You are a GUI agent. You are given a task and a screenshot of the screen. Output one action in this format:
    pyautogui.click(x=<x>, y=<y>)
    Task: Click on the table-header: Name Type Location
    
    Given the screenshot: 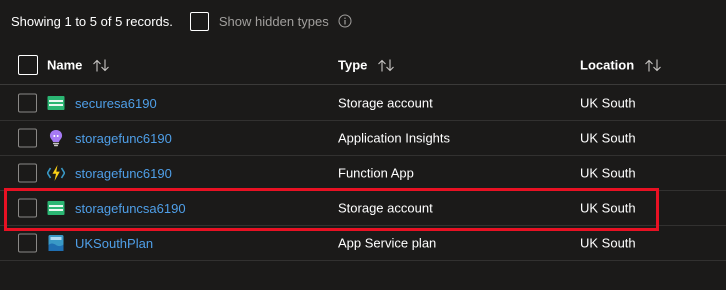 What is the action you would take?
    pyautogui.click(x=363, y=65)
    